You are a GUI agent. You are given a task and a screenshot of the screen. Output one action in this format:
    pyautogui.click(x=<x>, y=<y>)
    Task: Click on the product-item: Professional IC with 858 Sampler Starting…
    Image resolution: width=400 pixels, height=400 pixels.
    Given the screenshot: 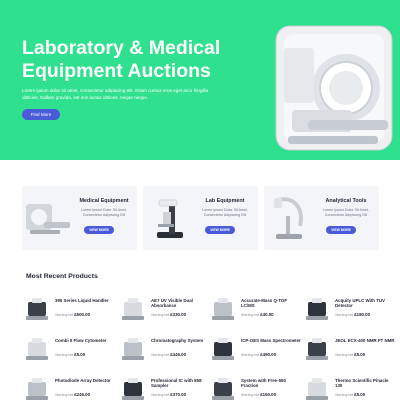 What is the action you would take?
    pyautogui.click(x=166, y=388)
    